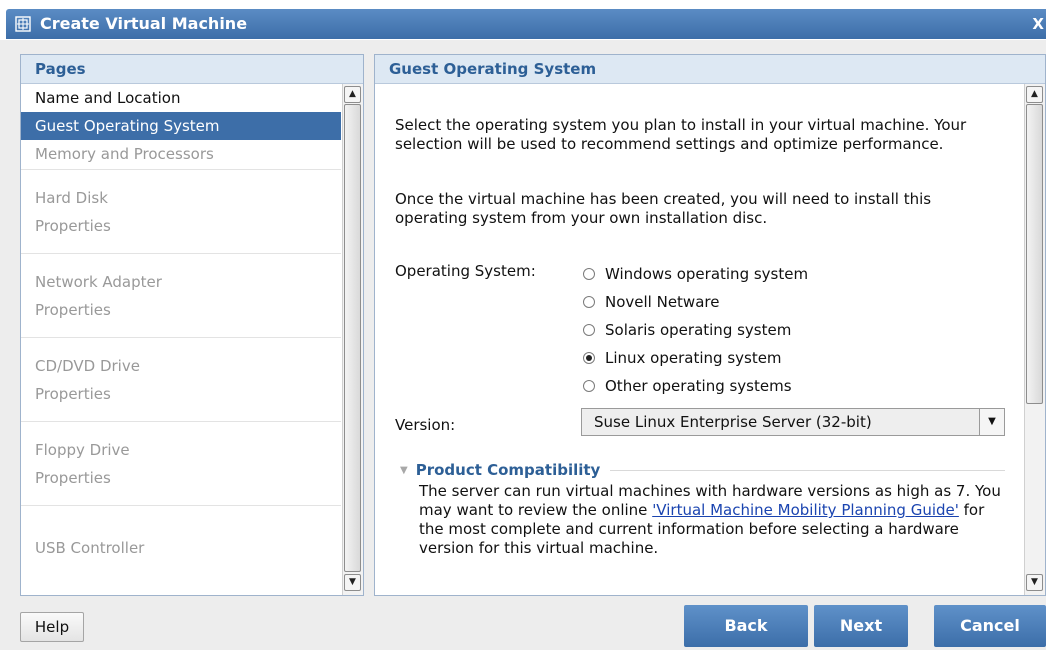 The width and height of the screenshot is (1046, 650). Describe the element at coordinates (404, 470) in the screenshot. I see `collapse-triangle-icon: ▼` at that location.